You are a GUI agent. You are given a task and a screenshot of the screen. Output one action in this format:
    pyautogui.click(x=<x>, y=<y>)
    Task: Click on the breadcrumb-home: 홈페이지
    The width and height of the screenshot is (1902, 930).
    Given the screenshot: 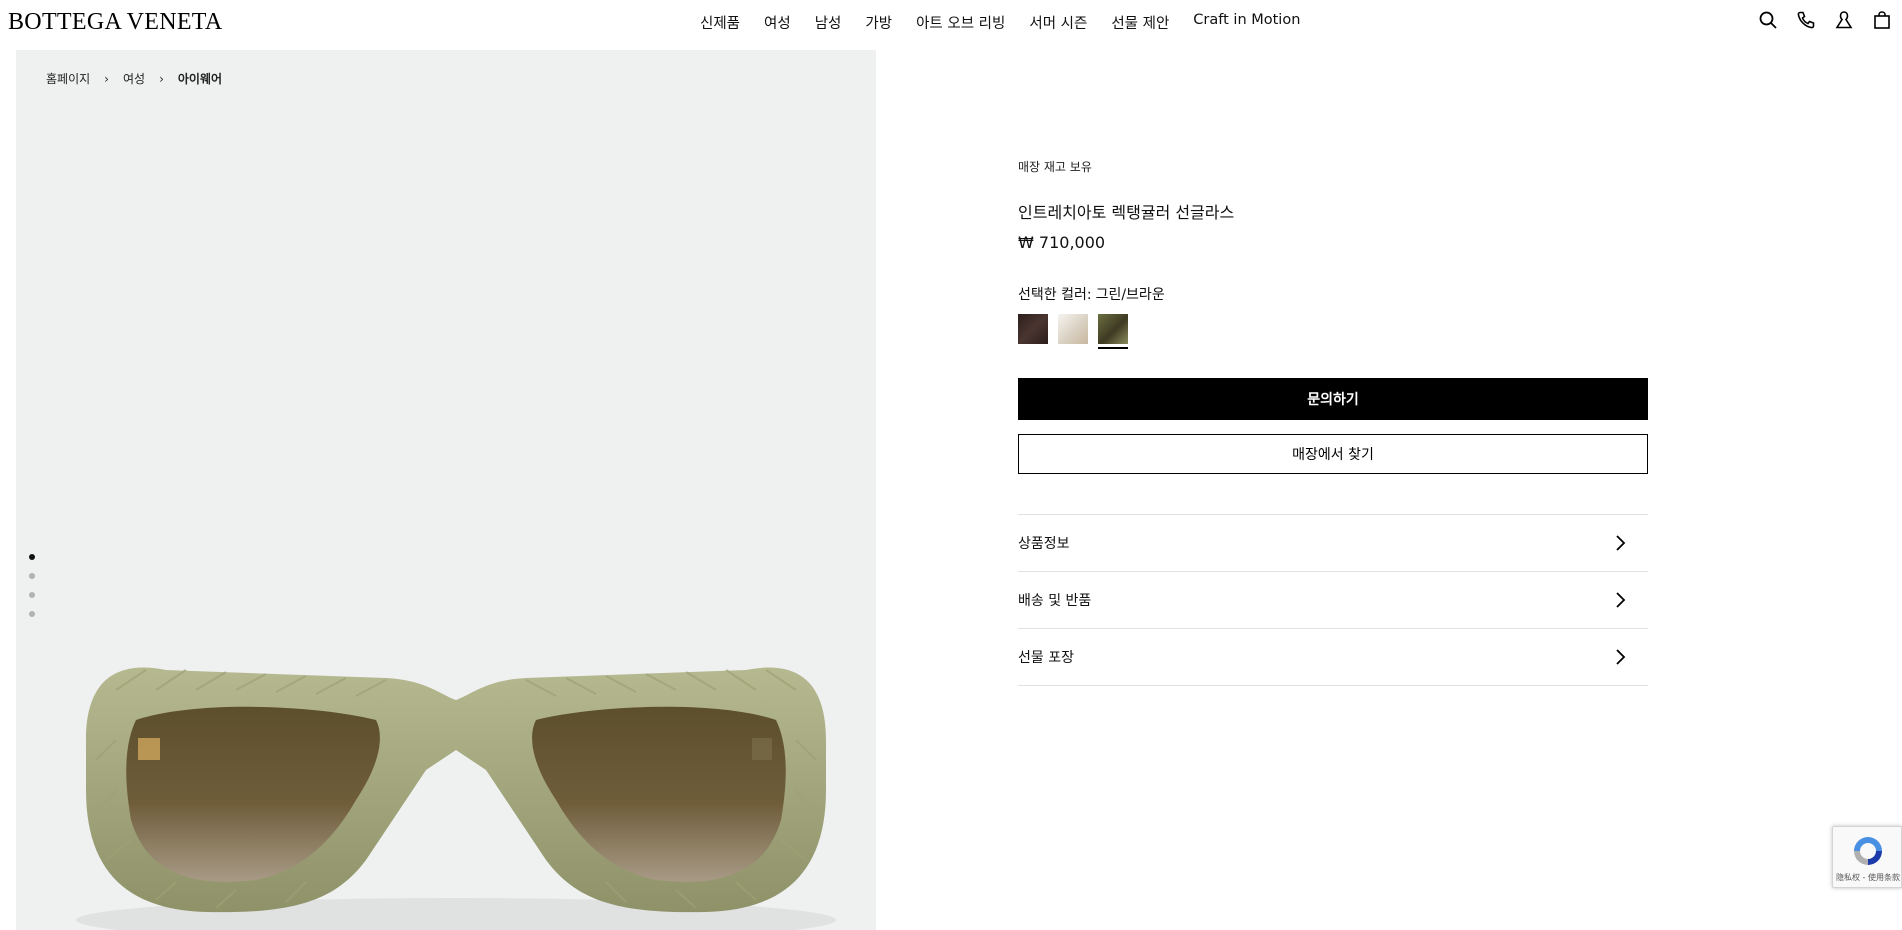 What is the action you would take?
    pyautogui.click(x=68, y=78)
    